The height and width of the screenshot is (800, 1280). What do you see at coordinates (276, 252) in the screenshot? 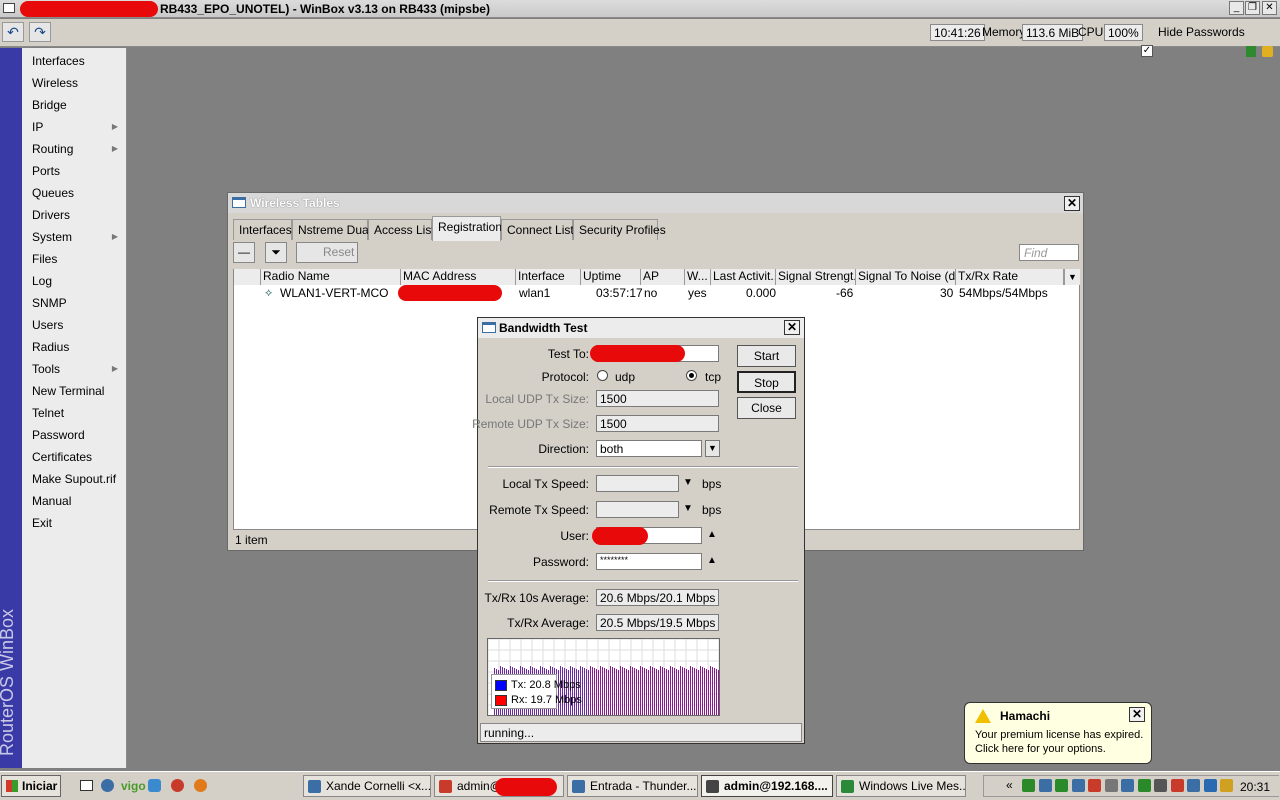
I see `filter-icon: ⏷` at bounding box center [276, 252].